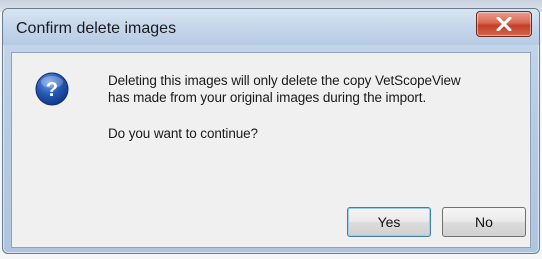  What do you see at coordinates (96, 28) in the screenshot?
I see `dialog-title: Confirm delete images` at bounding box center [96, 28].